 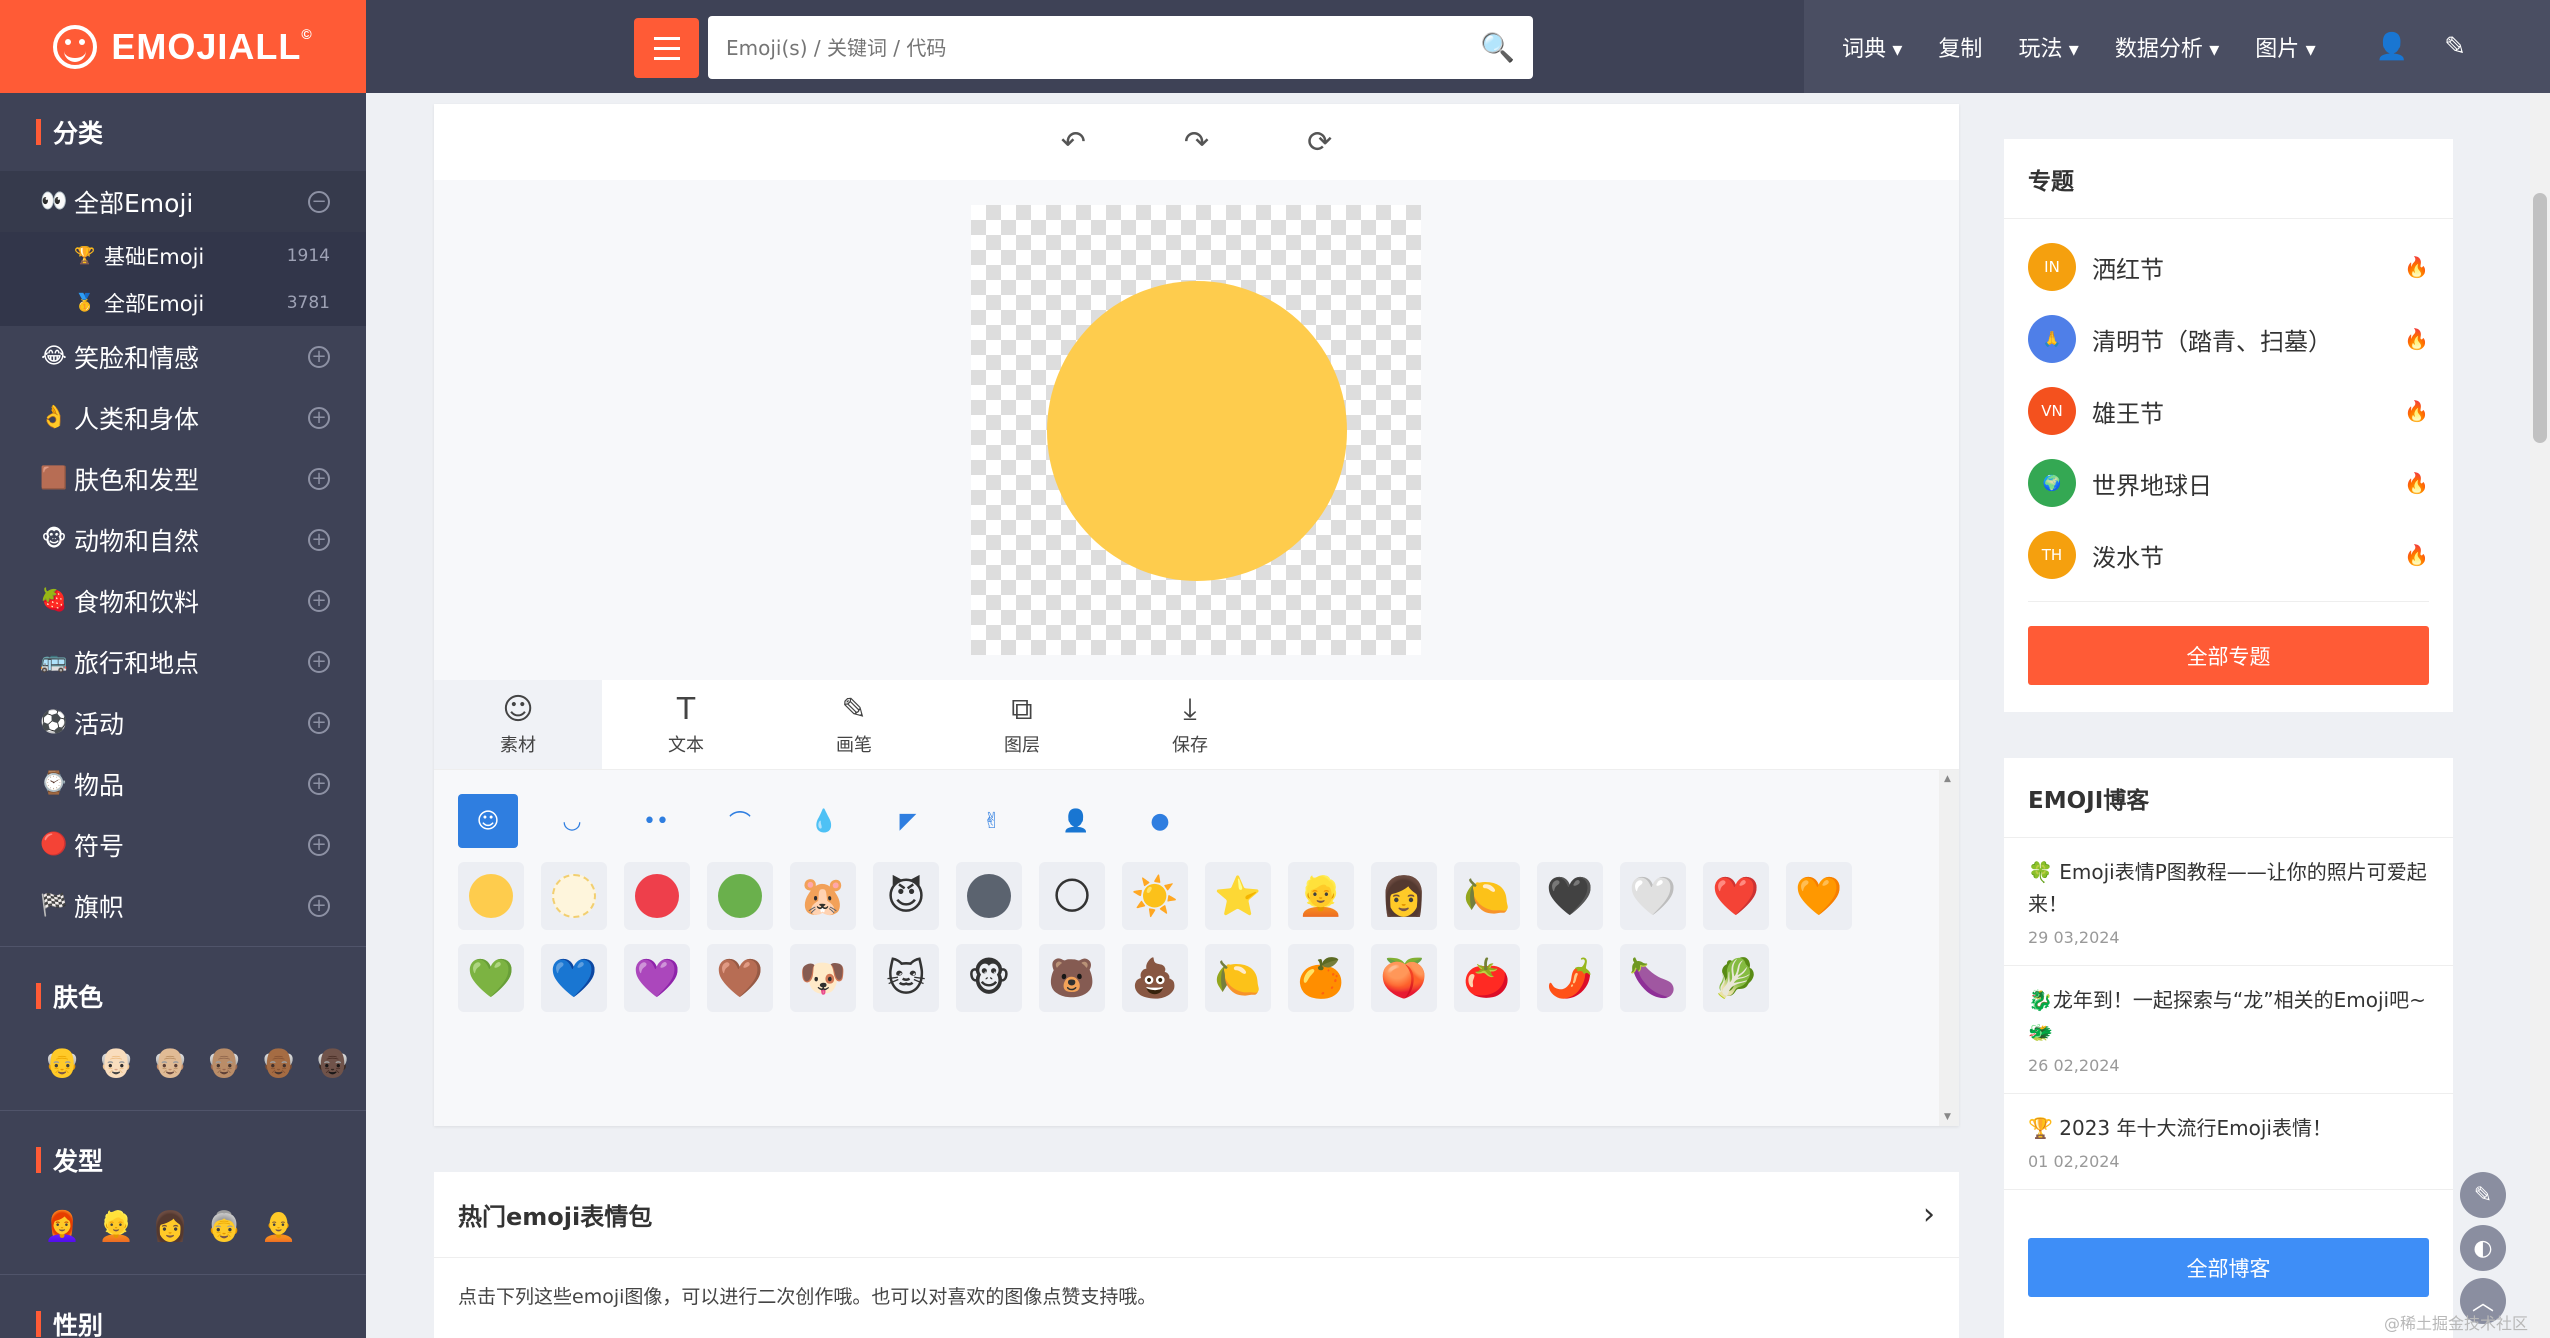 I want to click on hot-packs-header: 热门emoji表情包 ›, so click(x=1196, y=1215).